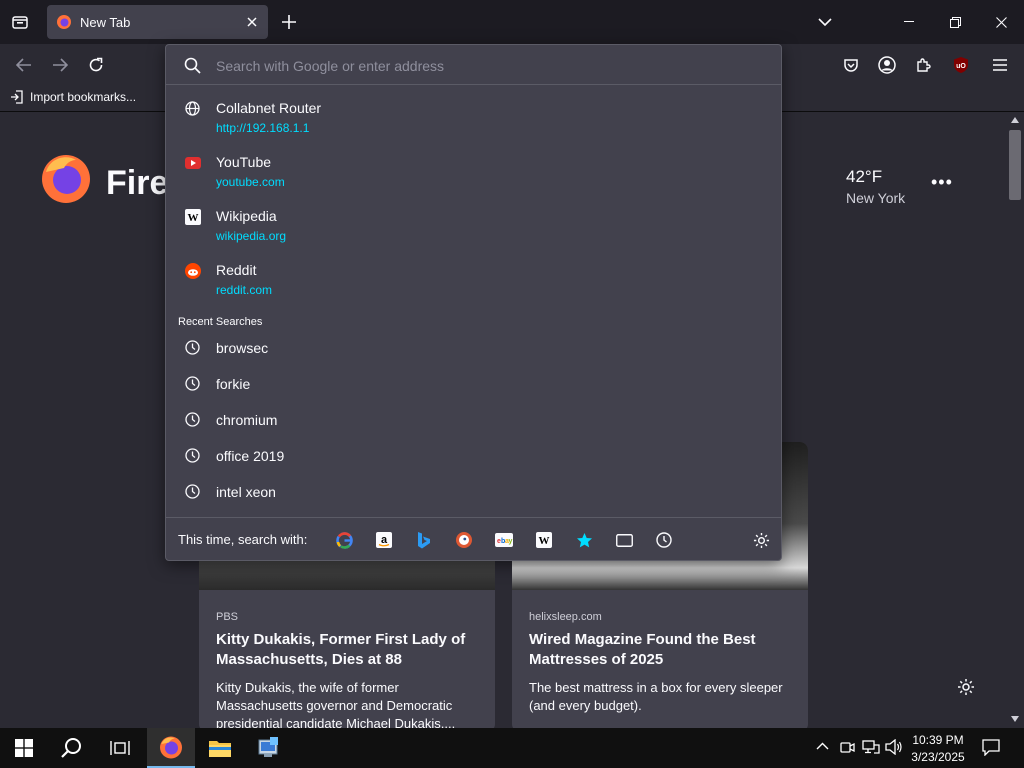  What do you see at coordinates (664, 540) in the screenshot?
I see `history-icon` at bounding box center [664, 540].